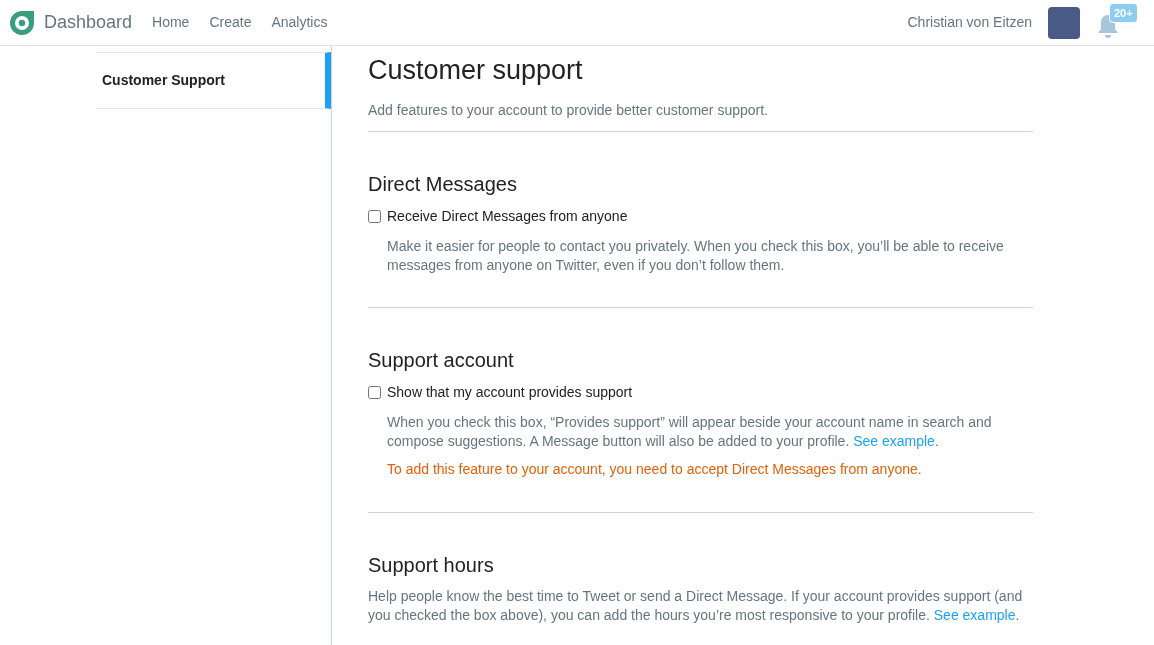 The width and height of the screenshot is (1154, 645). I want to click on description-text: Help people know the best time to Tweet or send a Direct Message. If your account provides support (and you checked the box above), you can add the hours you’re most responsive to your profile. See example., so click(696, 606).